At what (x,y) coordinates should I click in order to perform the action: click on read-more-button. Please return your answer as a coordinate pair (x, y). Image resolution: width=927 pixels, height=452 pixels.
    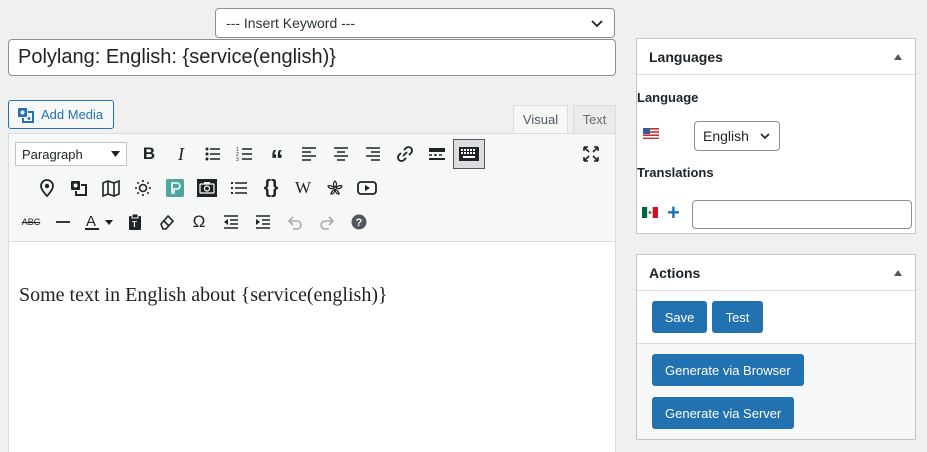
    Looking at the image, I should click on (437, 154).